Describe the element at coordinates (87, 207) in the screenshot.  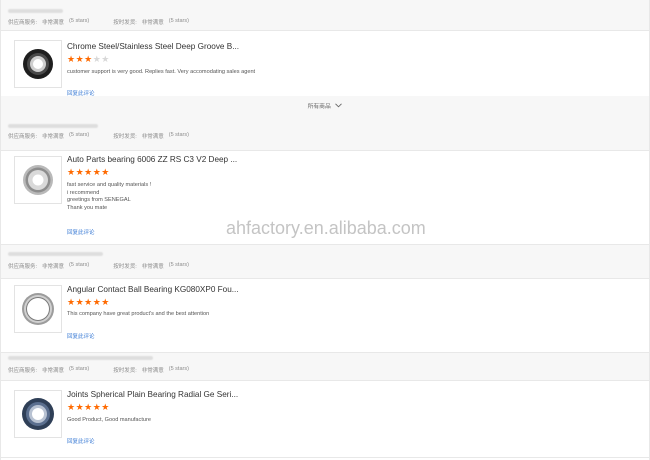
I see `comment-line: Thank you mate` at that location.